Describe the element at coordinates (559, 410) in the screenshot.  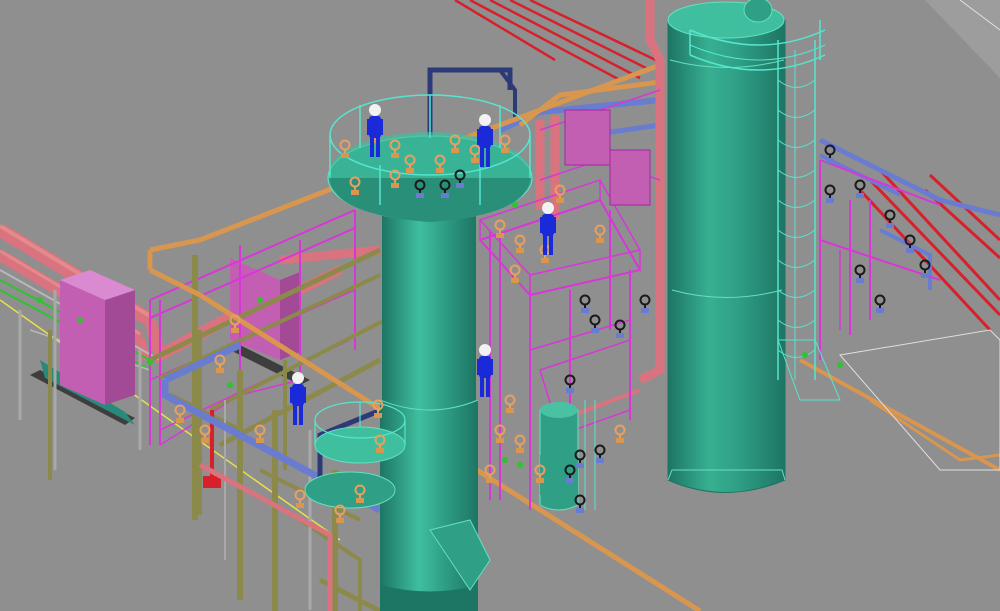
I see `drum-head` at that location.